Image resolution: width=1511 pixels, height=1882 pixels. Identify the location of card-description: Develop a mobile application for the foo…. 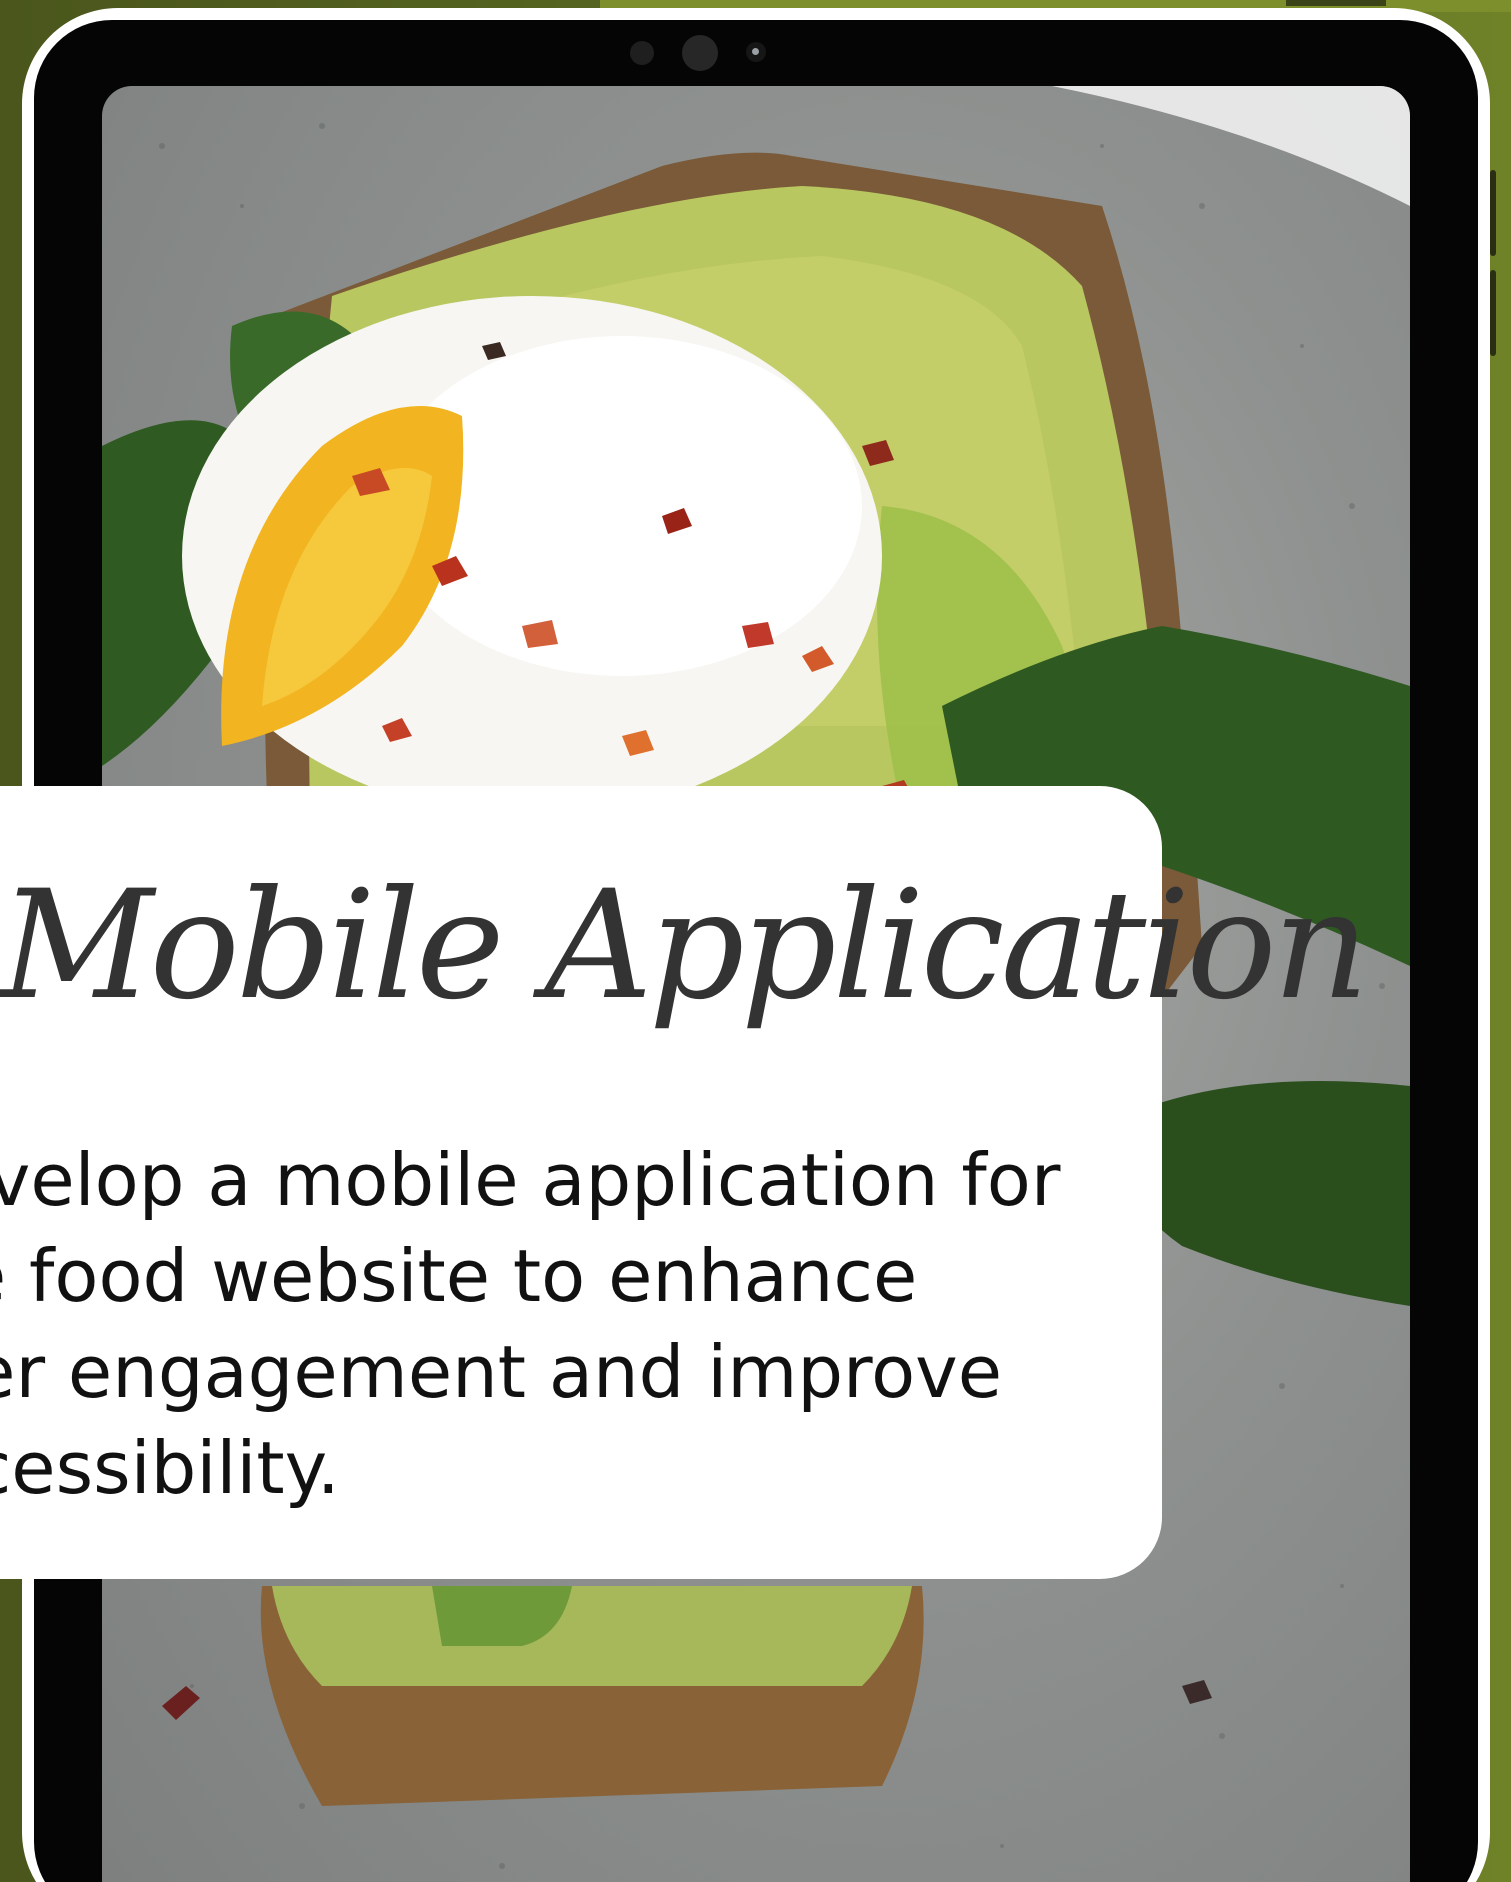
(530, 1324).